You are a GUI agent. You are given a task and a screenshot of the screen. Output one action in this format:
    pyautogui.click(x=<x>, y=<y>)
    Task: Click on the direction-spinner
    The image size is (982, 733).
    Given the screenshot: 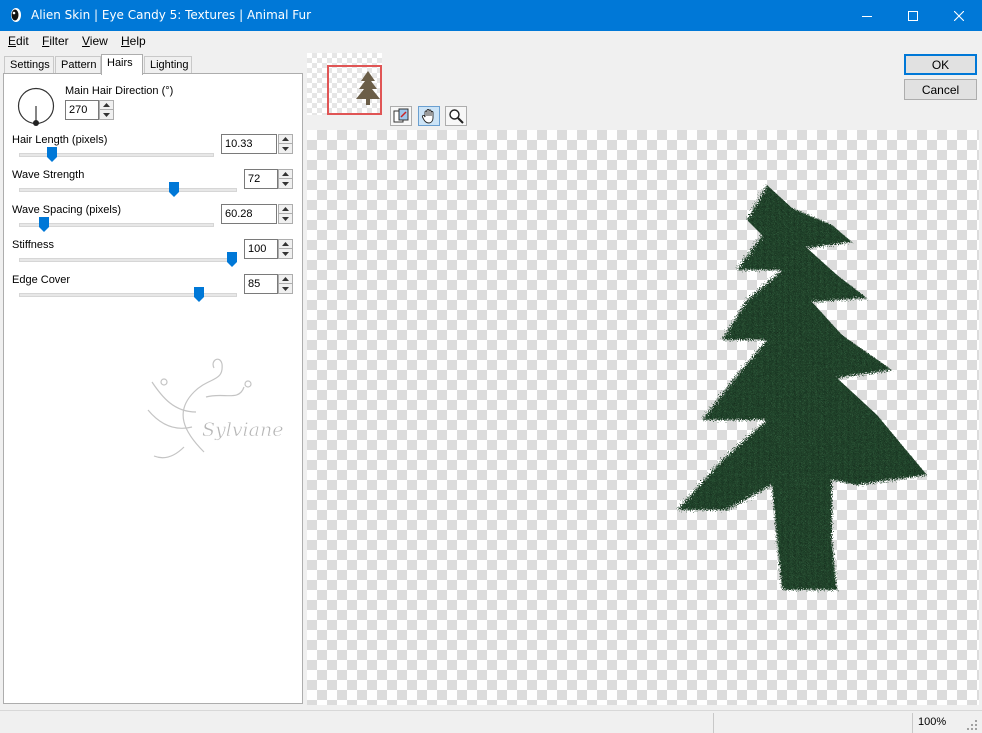 What is the action you would take?
    pyautogui.click(x=106, y=110)
    